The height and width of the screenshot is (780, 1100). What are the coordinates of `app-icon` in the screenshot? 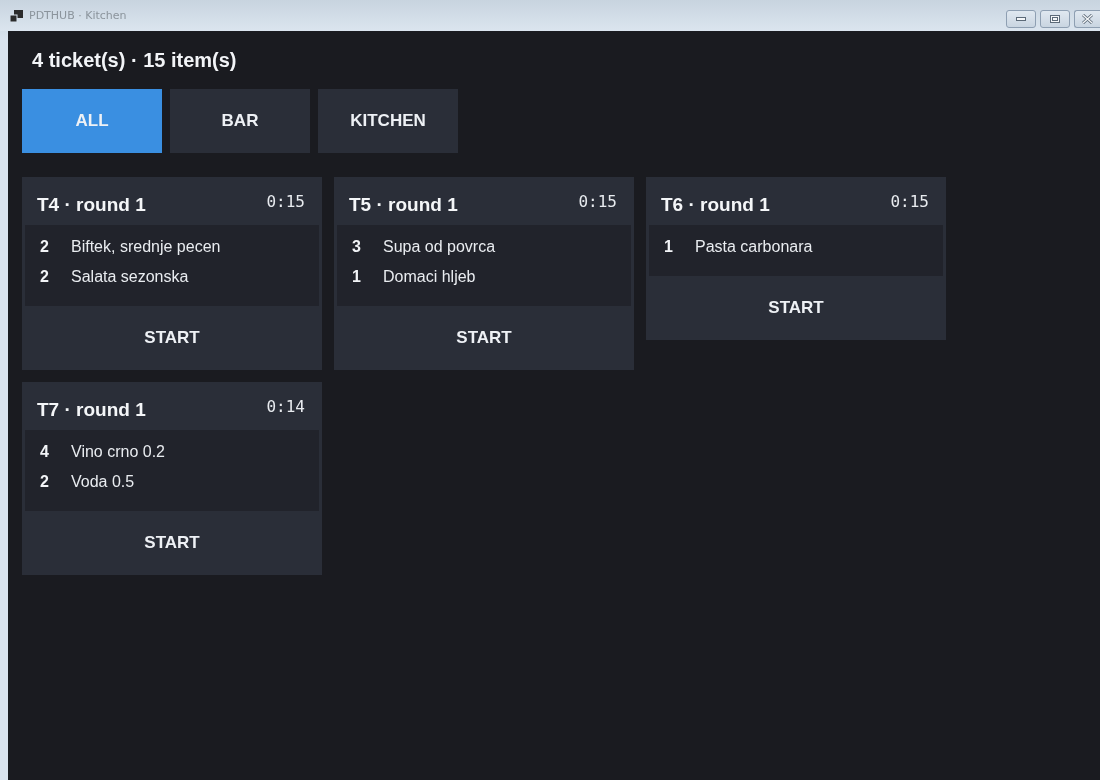 It's located at (16, 15).